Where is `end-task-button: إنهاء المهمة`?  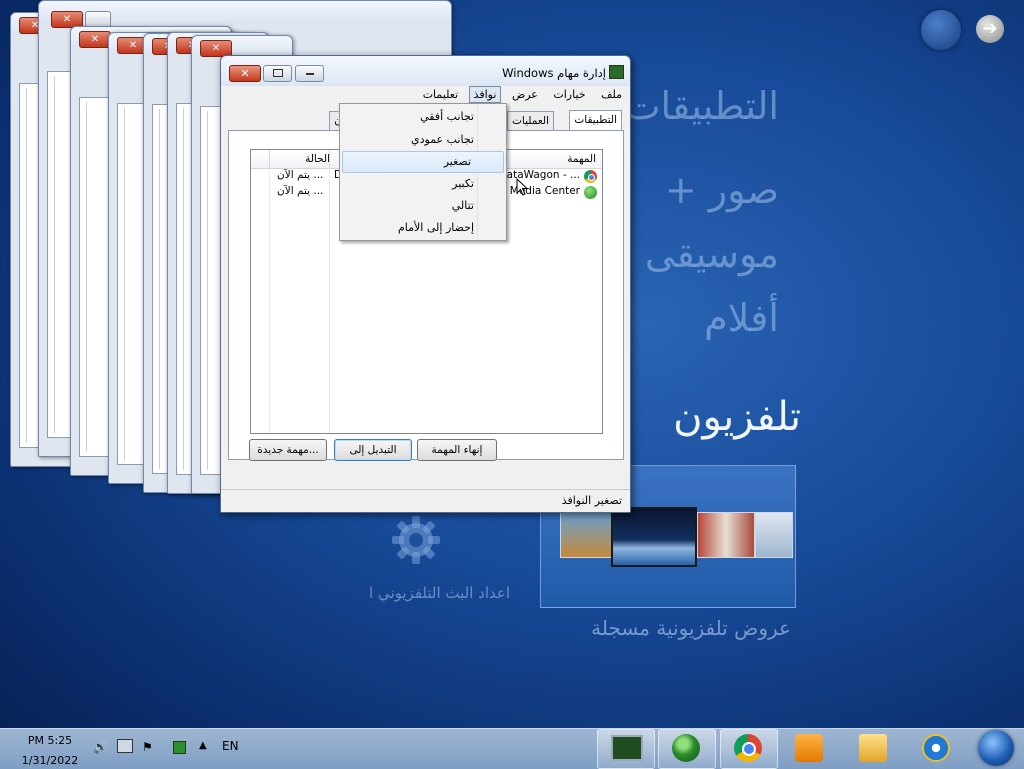 end-task-button: إنهاء المهمة is located at coordinates (457, 450).